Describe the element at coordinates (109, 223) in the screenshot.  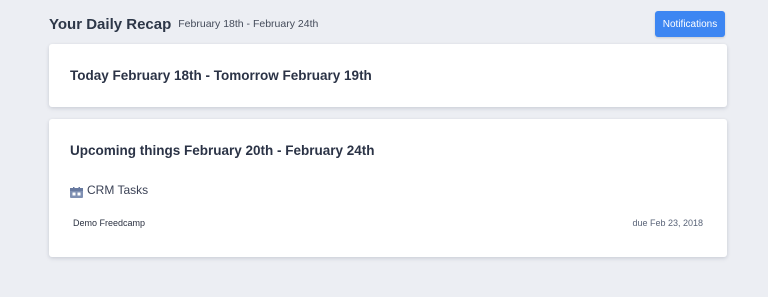
I see `task-name: Demo Freedcamp` at that location.